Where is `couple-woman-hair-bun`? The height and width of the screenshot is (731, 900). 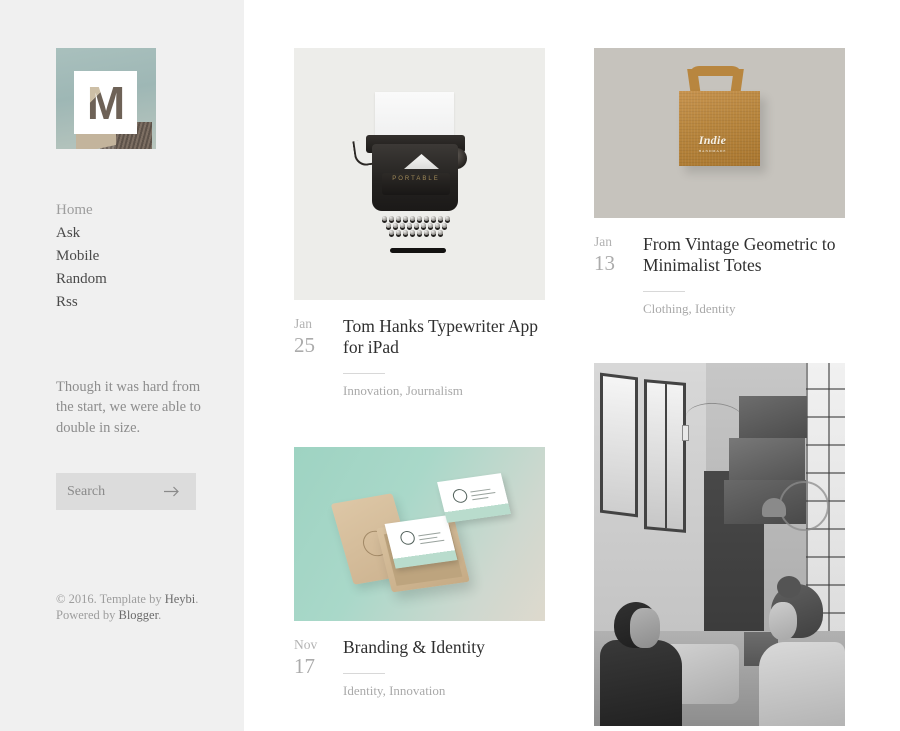
couple-woman-hair-bun is located at coordinates (789, 587).